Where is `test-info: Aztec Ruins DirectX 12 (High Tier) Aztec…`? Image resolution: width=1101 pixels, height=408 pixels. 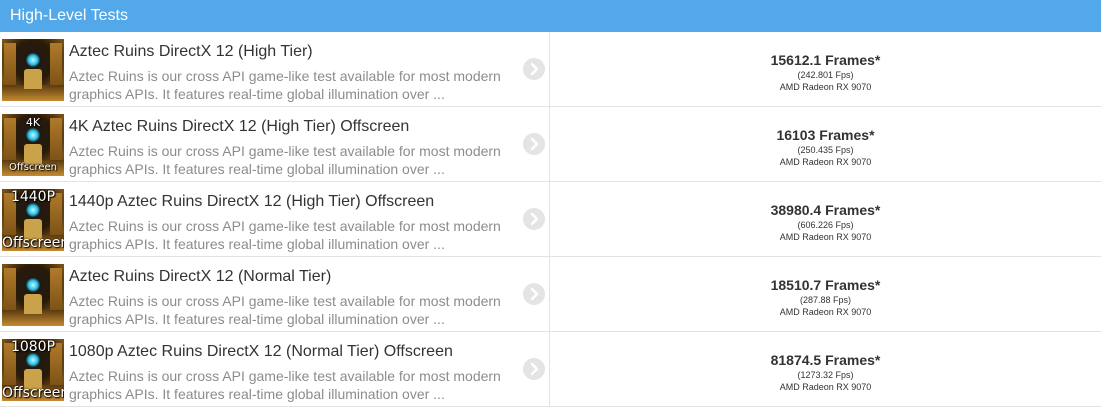 test-info: Aztec Ruins DirectX 12 (High Tier) Aztec… is located at coordinates (275, 69).